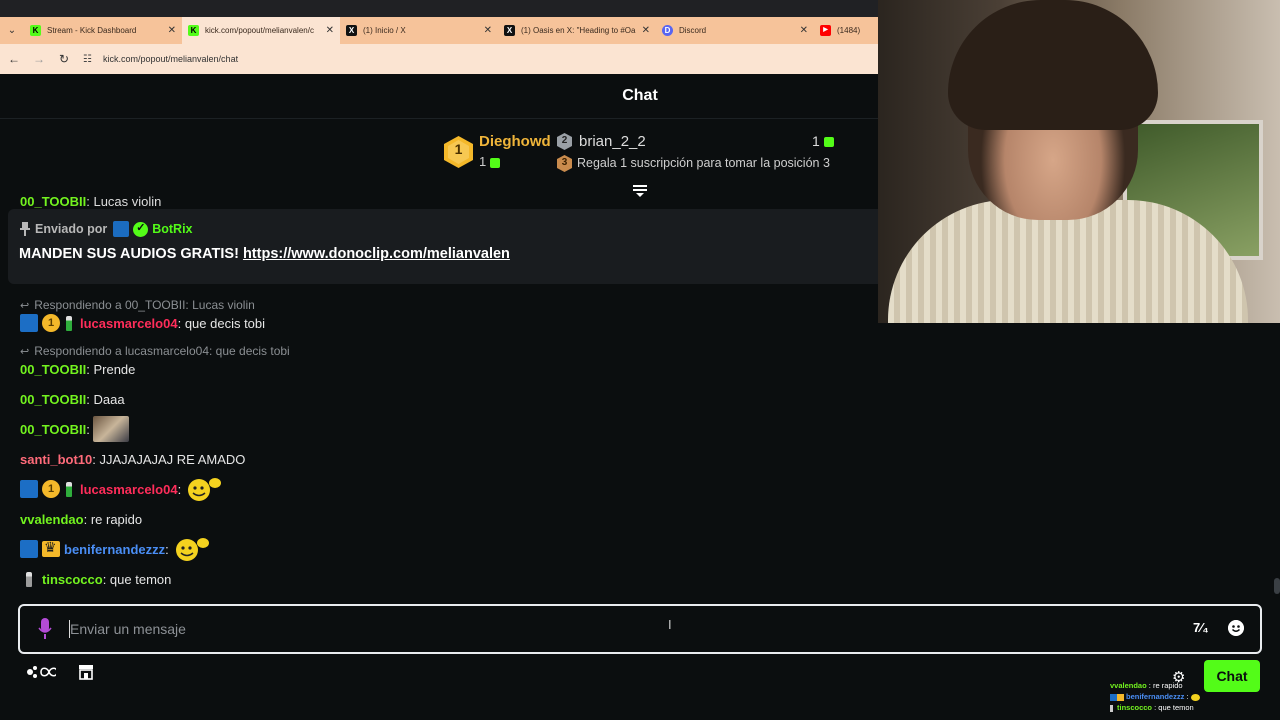 This screenshot has height=720, width=1280. What do you see at coordinates (828, 142) in the screenshot?
I see `gift-icon` at bounding box center [828, 142].